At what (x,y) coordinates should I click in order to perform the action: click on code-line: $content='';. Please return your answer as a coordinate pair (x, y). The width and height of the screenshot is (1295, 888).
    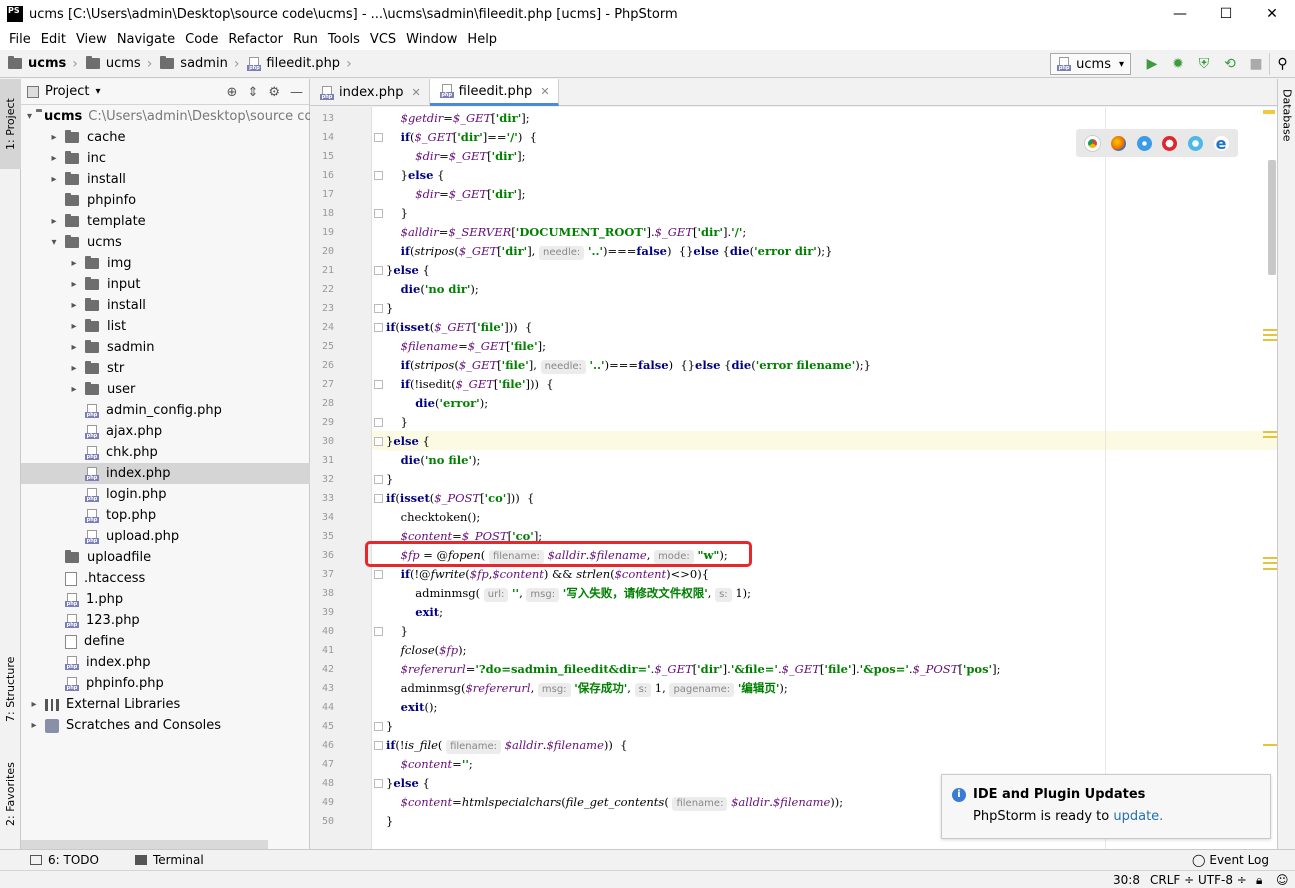
    Looking at the image, I should click on (429, 764).